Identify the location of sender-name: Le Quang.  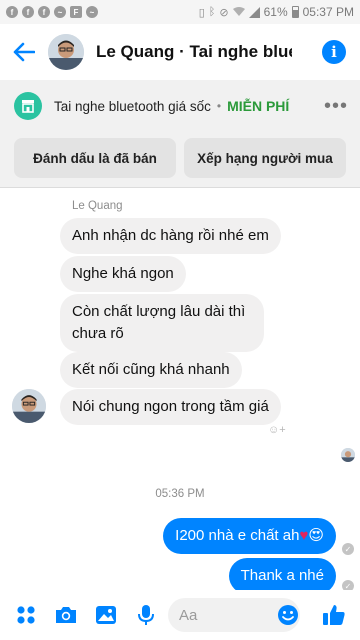
(97, 206).